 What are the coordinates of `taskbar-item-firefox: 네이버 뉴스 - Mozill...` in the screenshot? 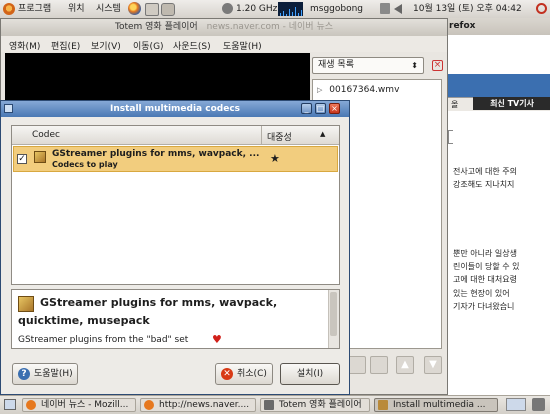 It's located at (79, 405).